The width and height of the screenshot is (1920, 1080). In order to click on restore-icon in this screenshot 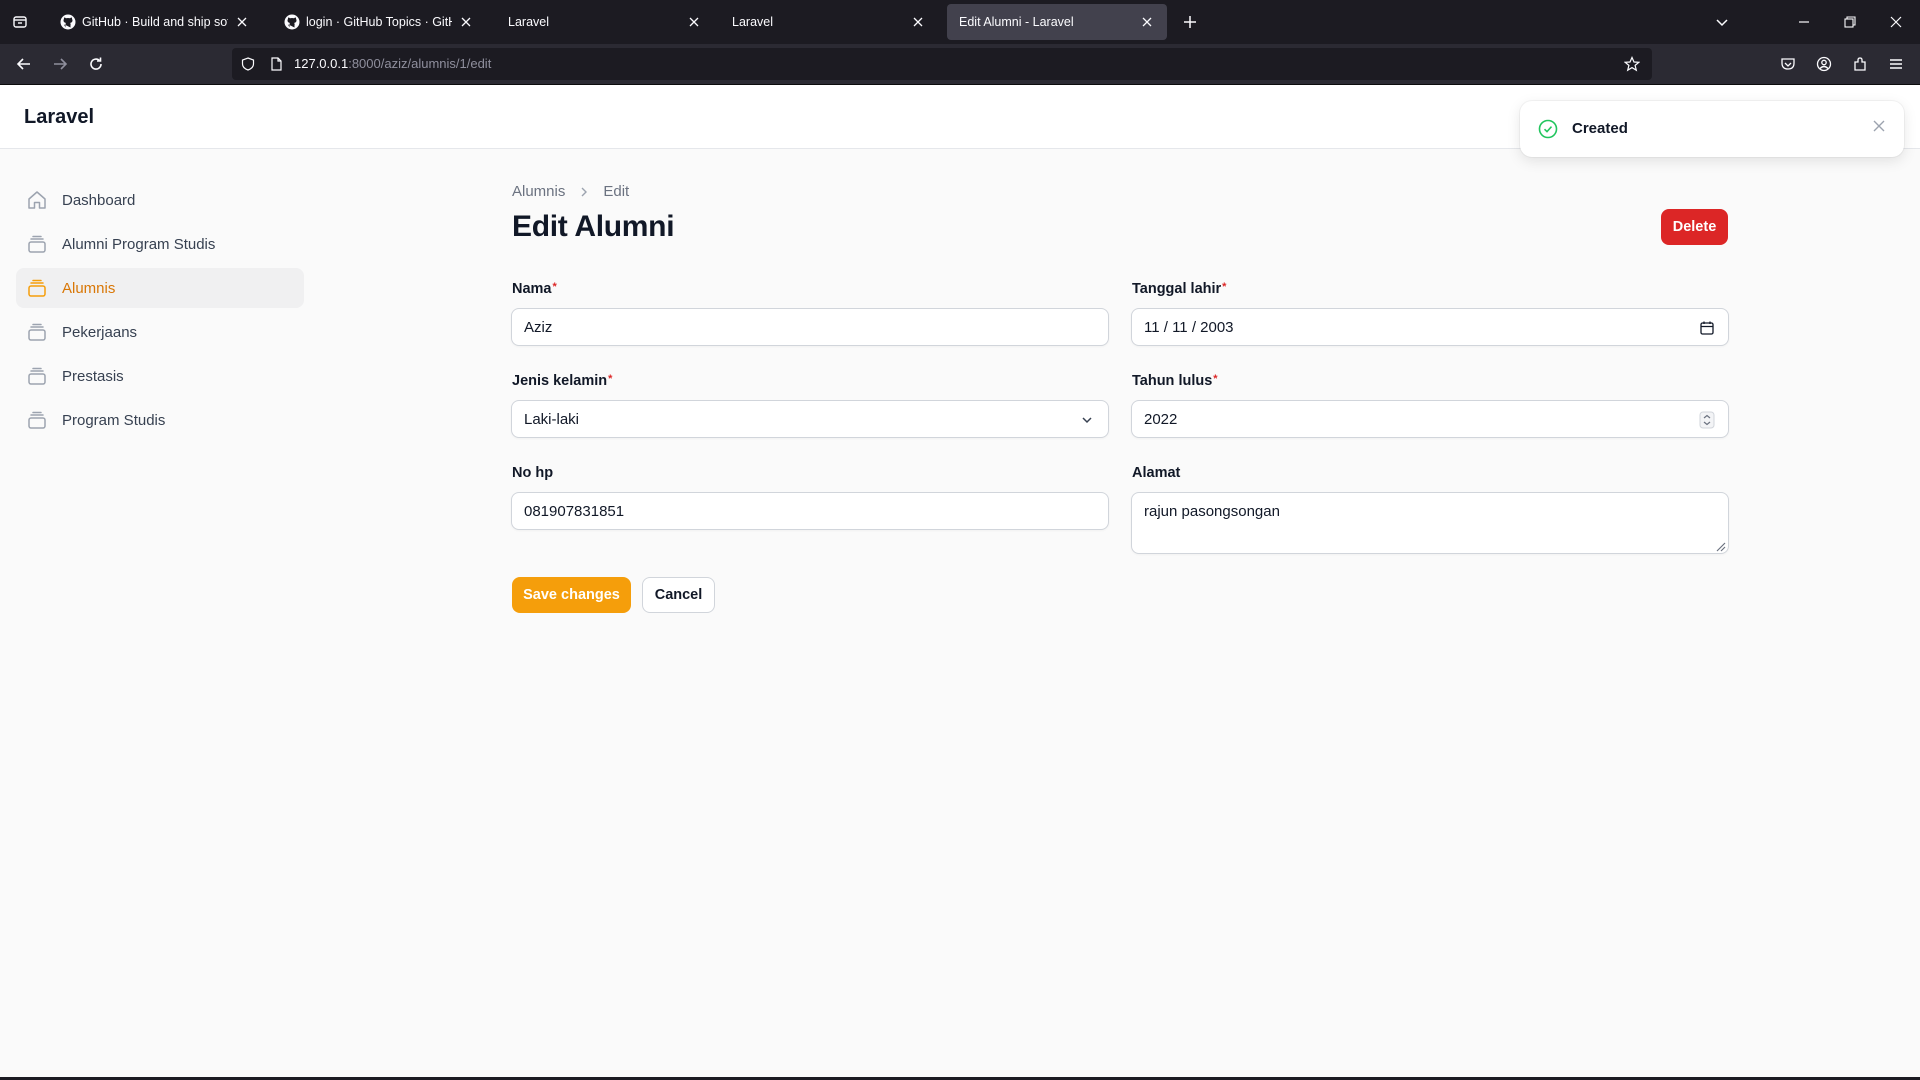, I will do `click(1850, 22)`.